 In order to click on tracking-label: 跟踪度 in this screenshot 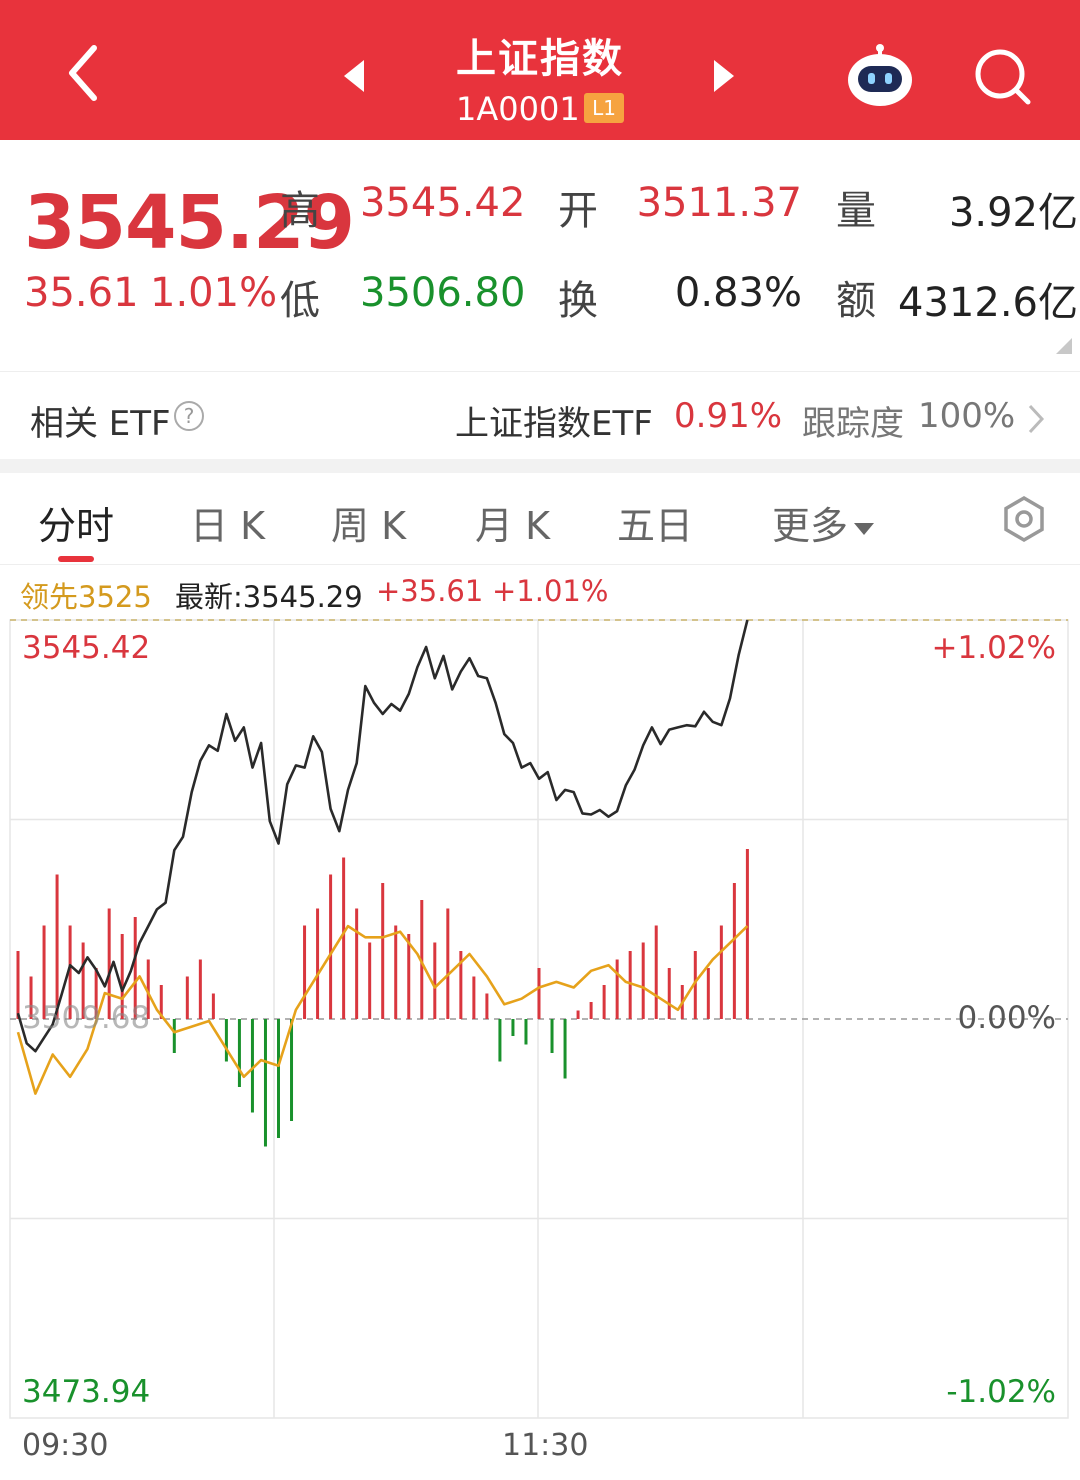, I will do `click(853, 424)`.